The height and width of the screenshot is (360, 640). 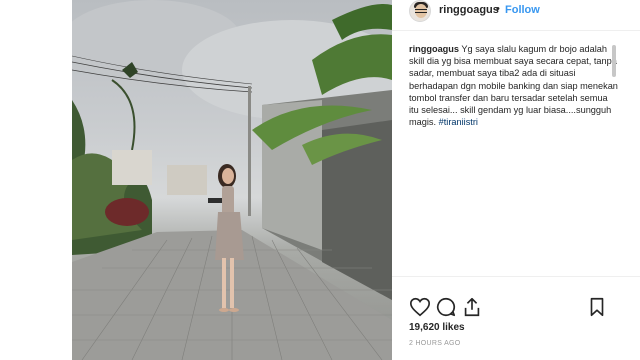 I want to click on username-link: ringgoagus, so click(x=469, y=10).